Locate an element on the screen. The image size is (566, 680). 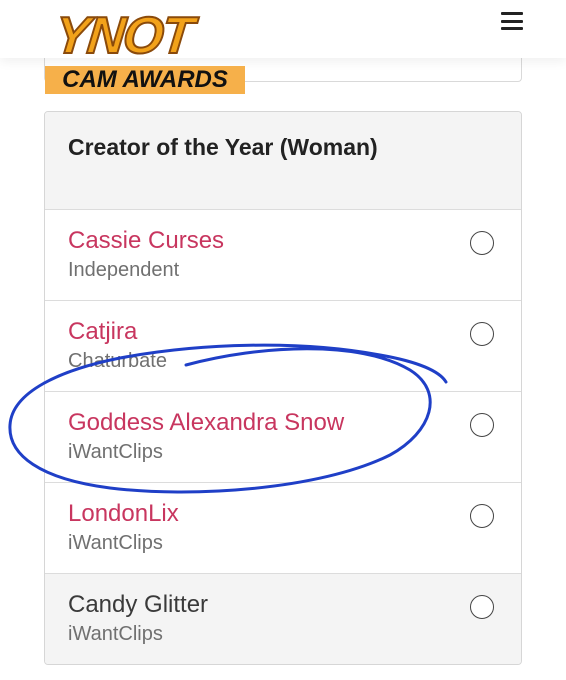
category-header: Creator of the Year (Woman) is located at coordinates (283, 161).